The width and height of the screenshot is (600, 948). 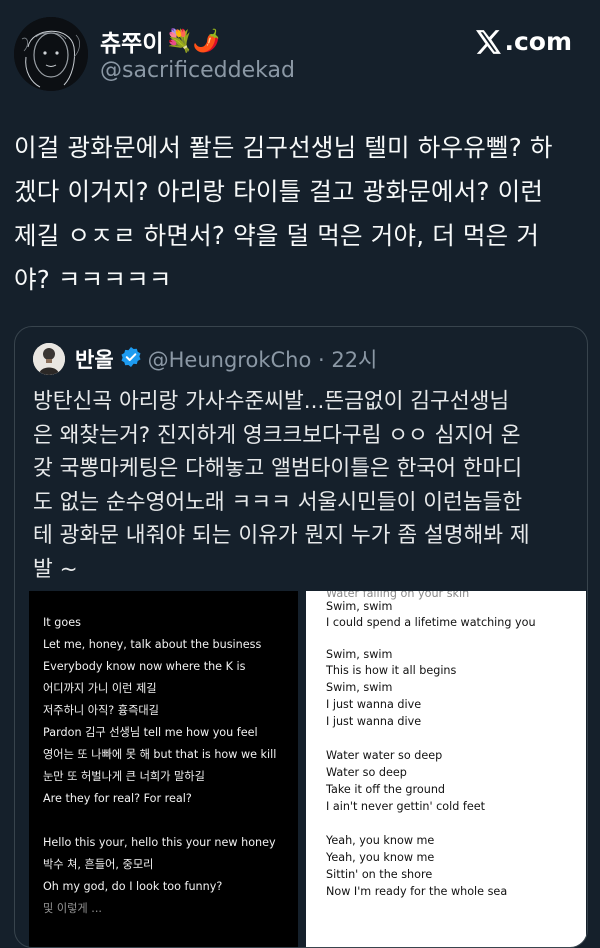 What do you see at coordinates (386, 789) in the screenshot?
I see `lyric-line: Take it off the ground` at bounding box center [386, 789].